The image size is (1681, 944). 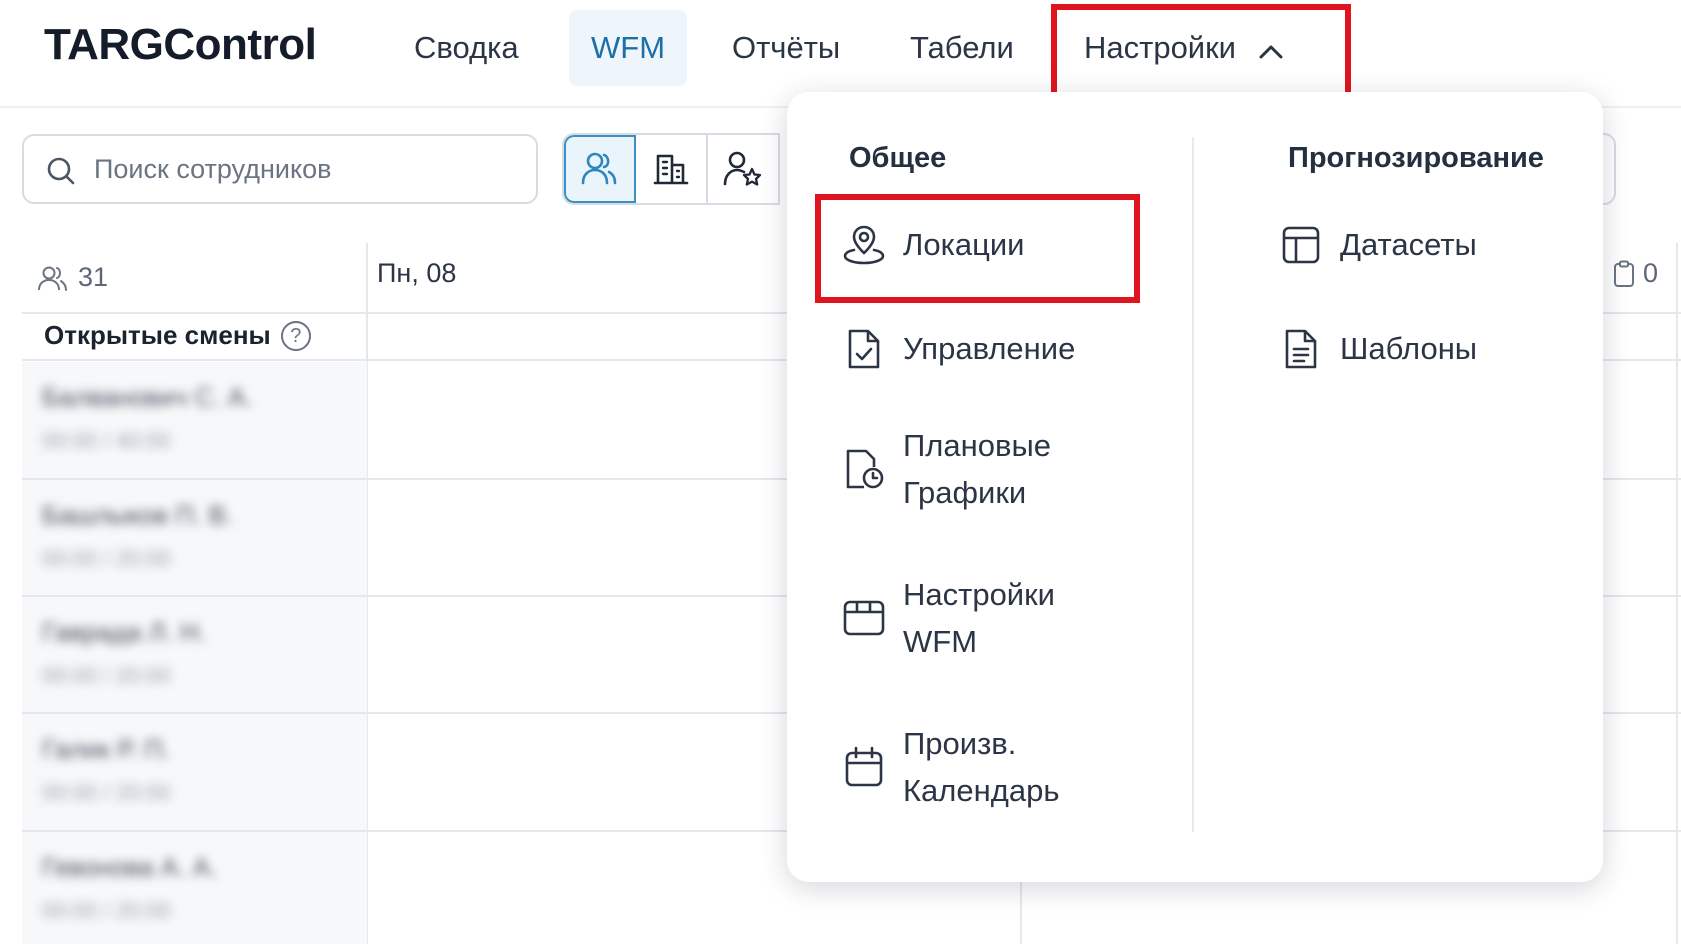 I want to click on employee-hours: 00:00 / 40:00, so click(x=106, y=440).